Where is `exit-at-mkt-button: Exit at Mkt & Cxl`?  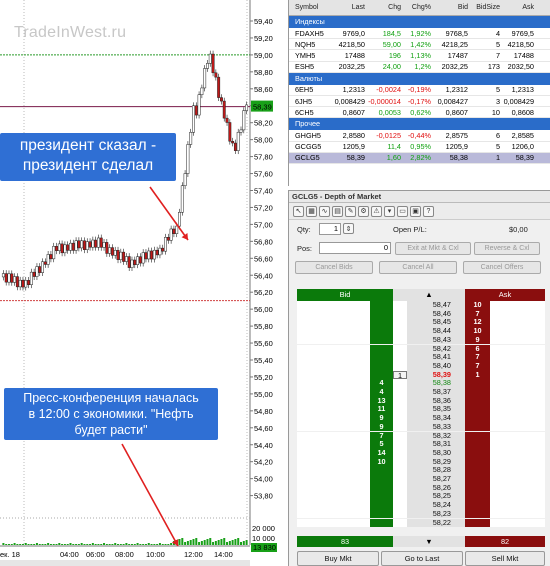 exit-at-mkt-button: Exit at Mkt & Cxl is located at coordinates (433, 248).